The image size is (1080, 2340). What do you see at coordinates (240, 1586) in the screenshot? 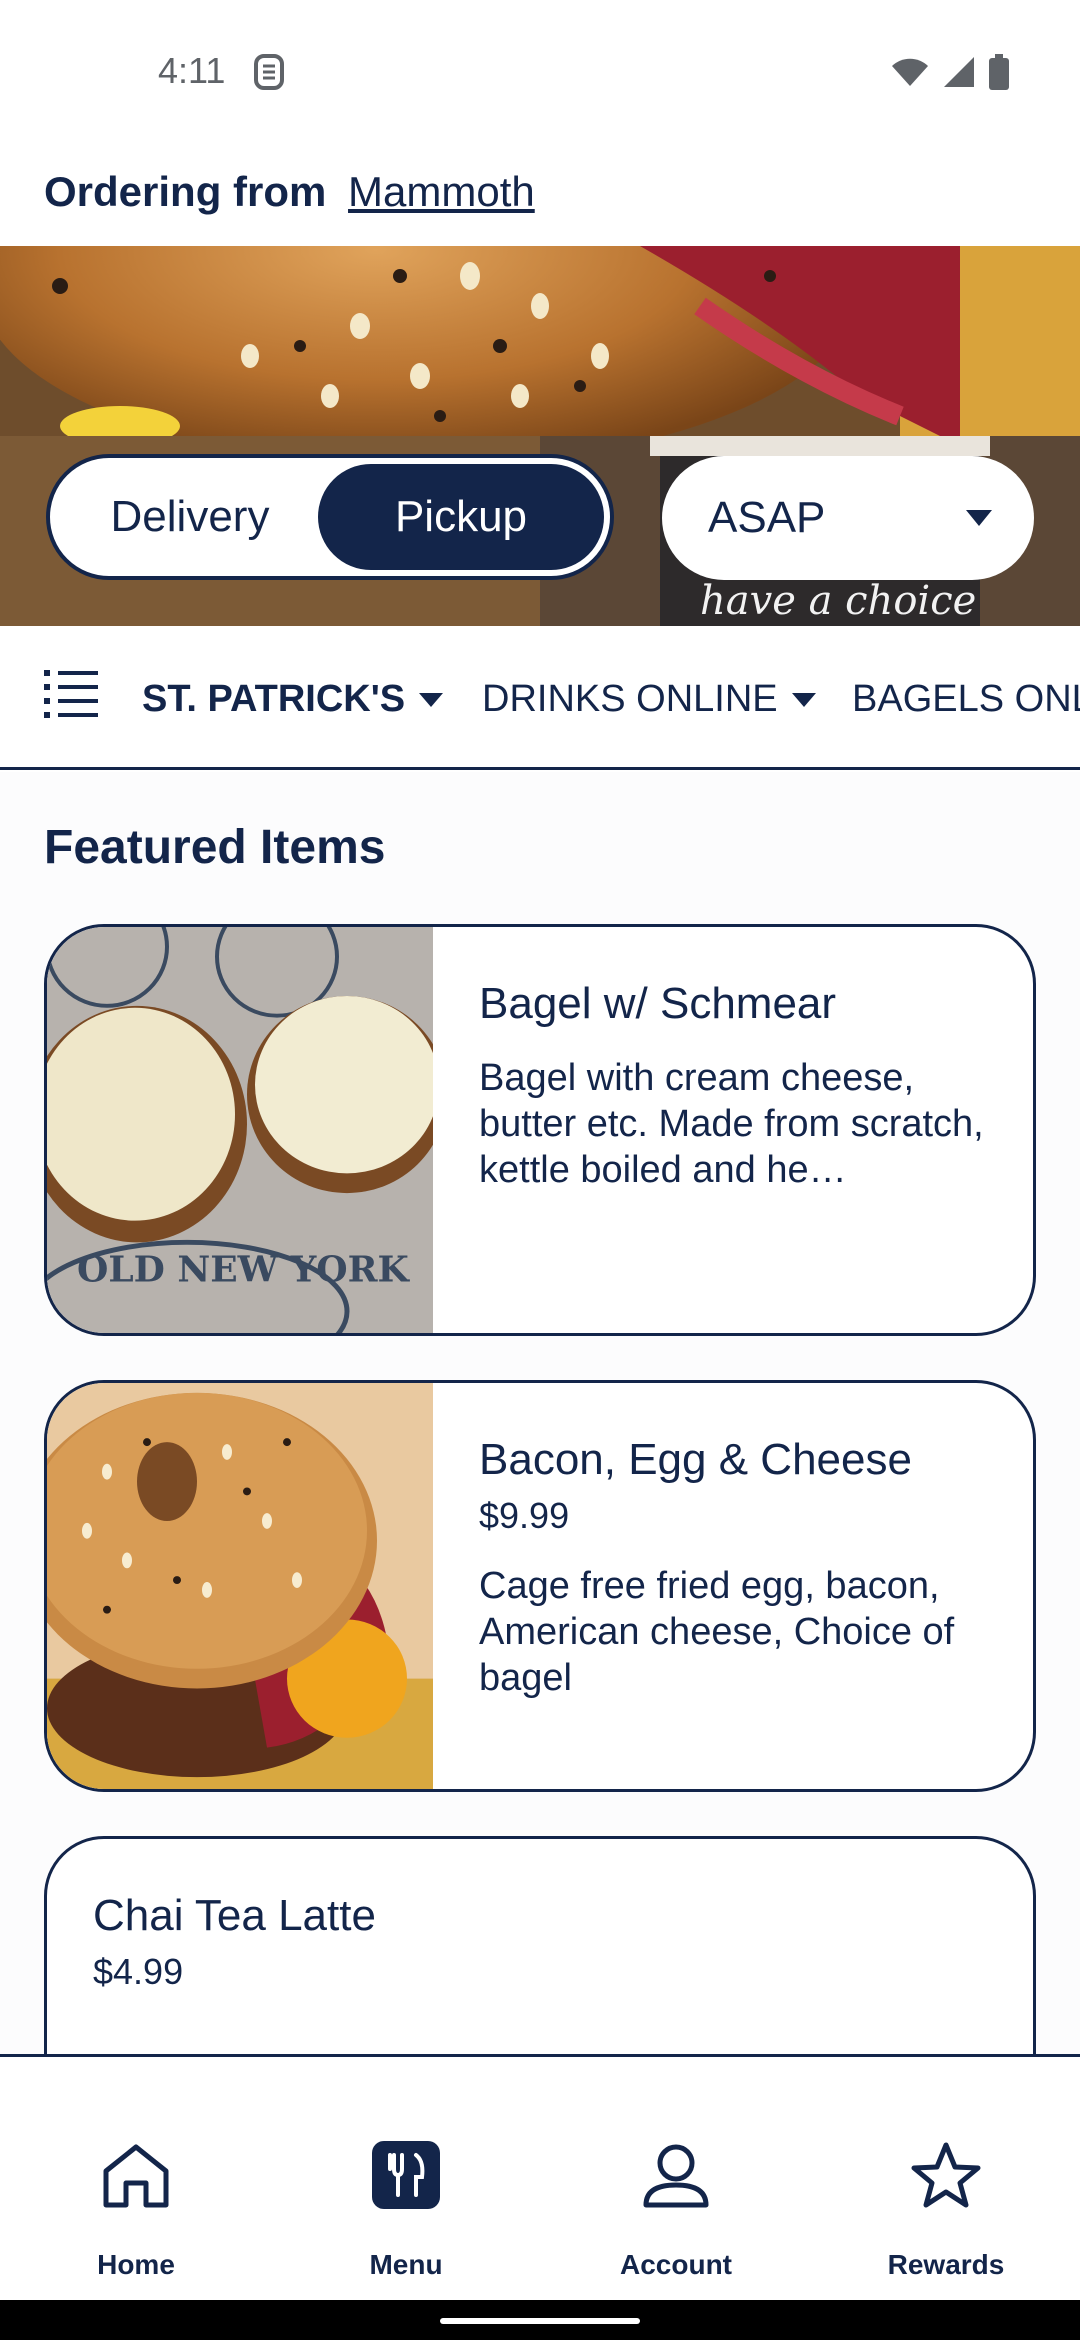
I see `item-photo` at bounding box center [240, 1586].